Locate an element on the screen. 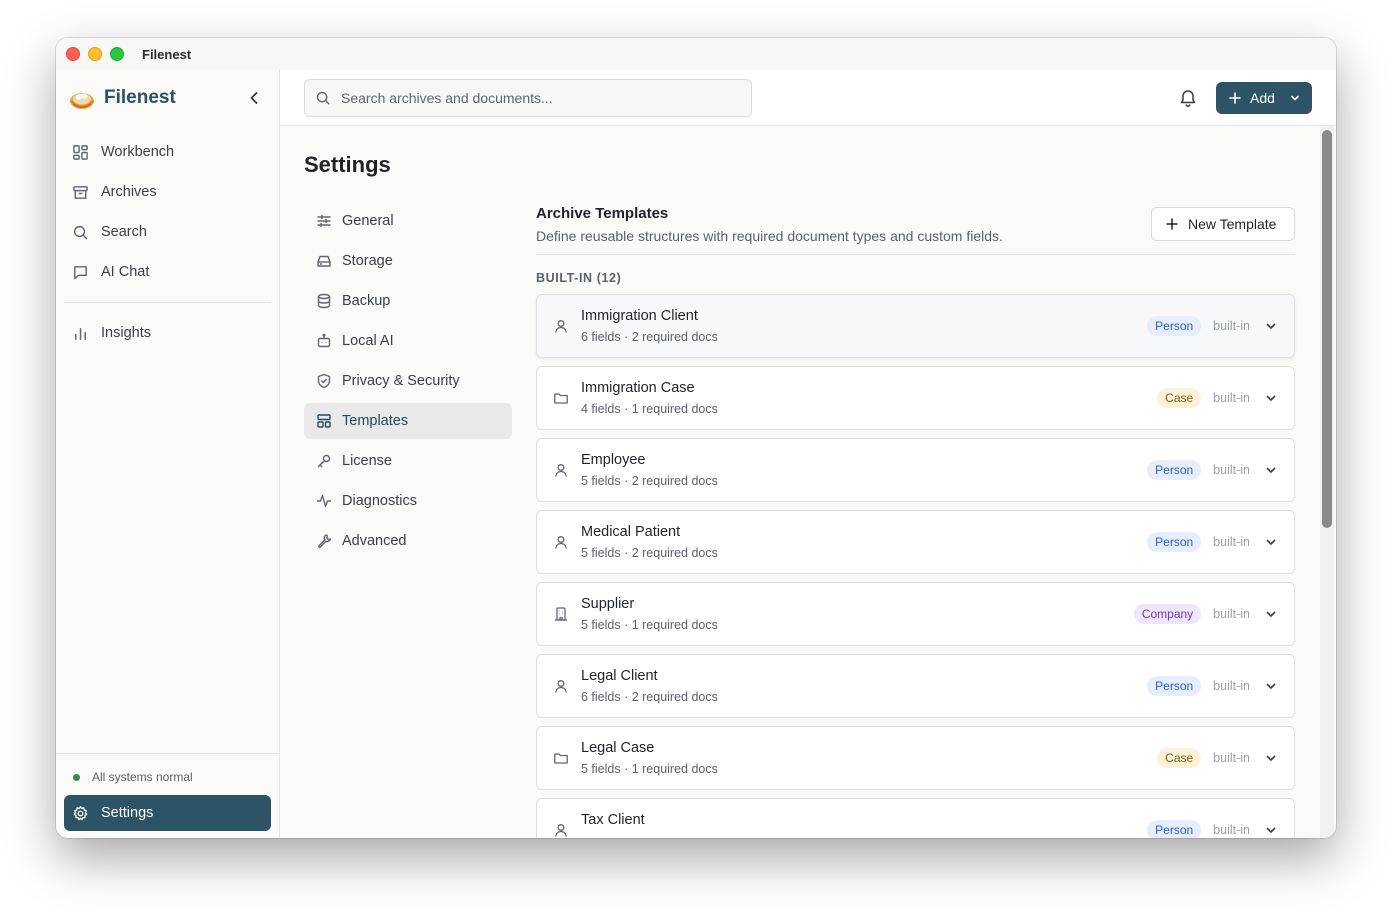 This screenshot has width=1392, height=912. sidebar-item-label: Archives is located at coordinates (129, 192).